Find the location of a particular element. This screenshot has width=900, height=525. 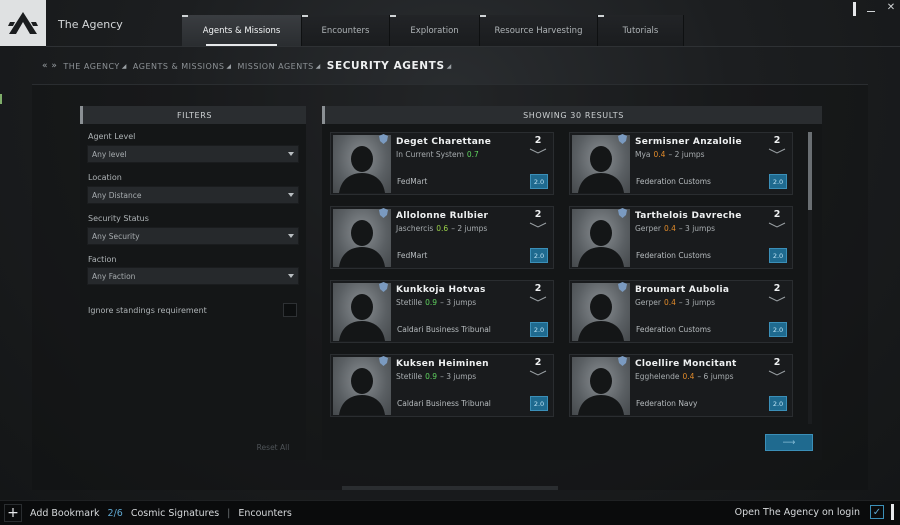

open-on-login-checkbox: ✓ is located at coordinates (877, 512).